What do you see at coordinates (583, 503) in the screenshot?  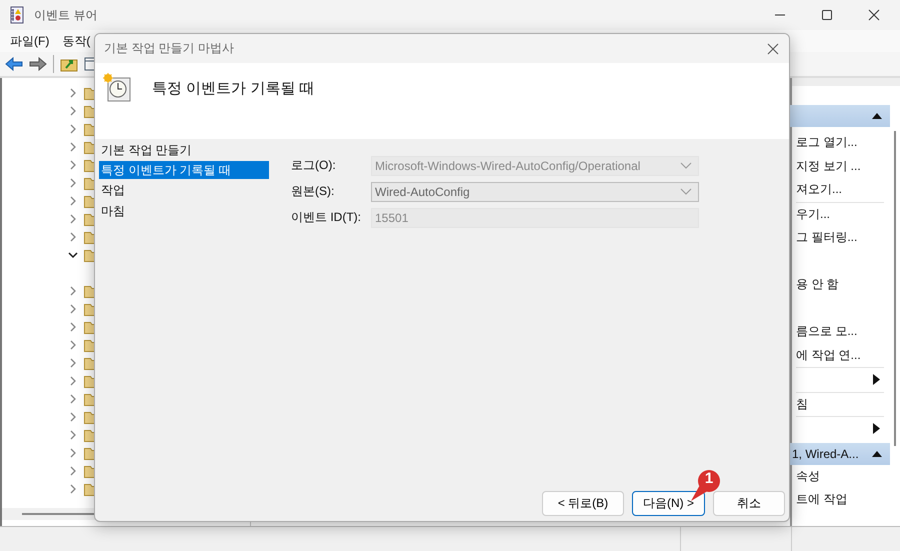 I see `dialog-button: < 뒤로(B)` at bounding box center [583, 503].